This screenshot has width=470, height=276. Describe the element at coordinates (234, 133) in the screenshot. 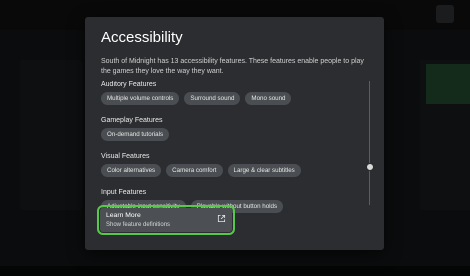

I see `feature-section-gameplay: Gameplay Features On-demand tutorials` at that location.